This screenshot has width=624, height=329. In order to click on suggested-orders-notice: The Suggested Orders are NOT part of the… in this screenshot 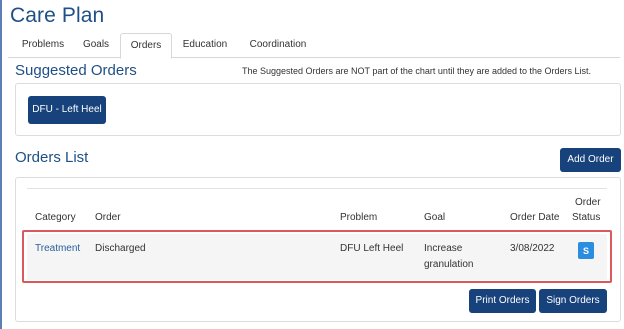, I will do `click(417, 71)`.